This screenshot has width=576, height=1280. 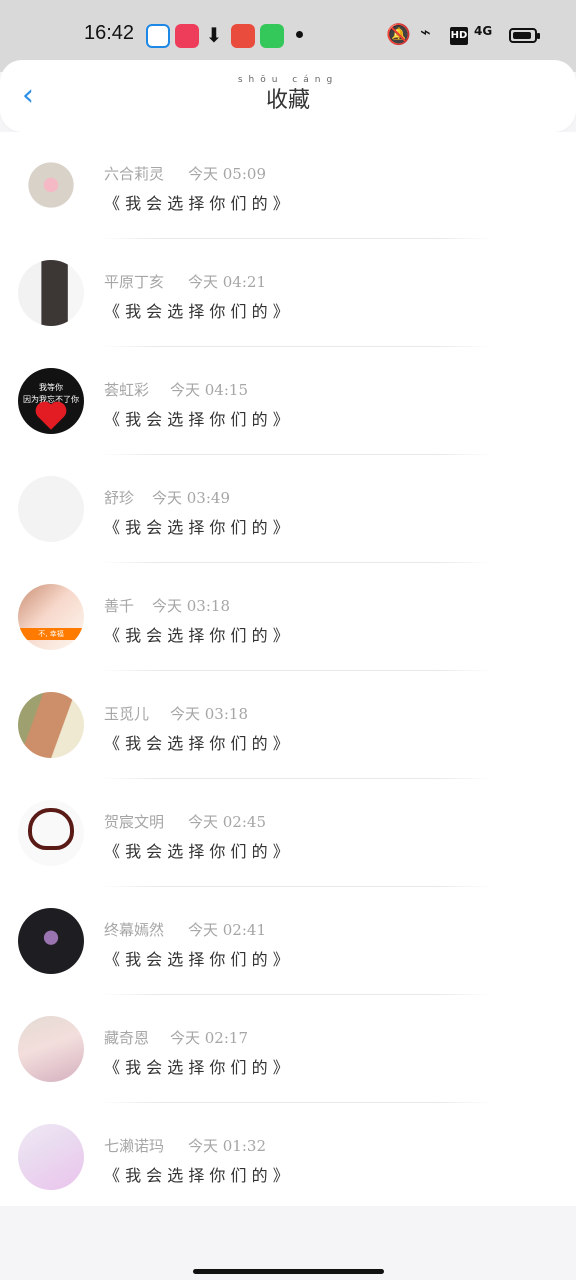 I want to click on contact-name: 六合莉灵, so click(x=134, y=174).